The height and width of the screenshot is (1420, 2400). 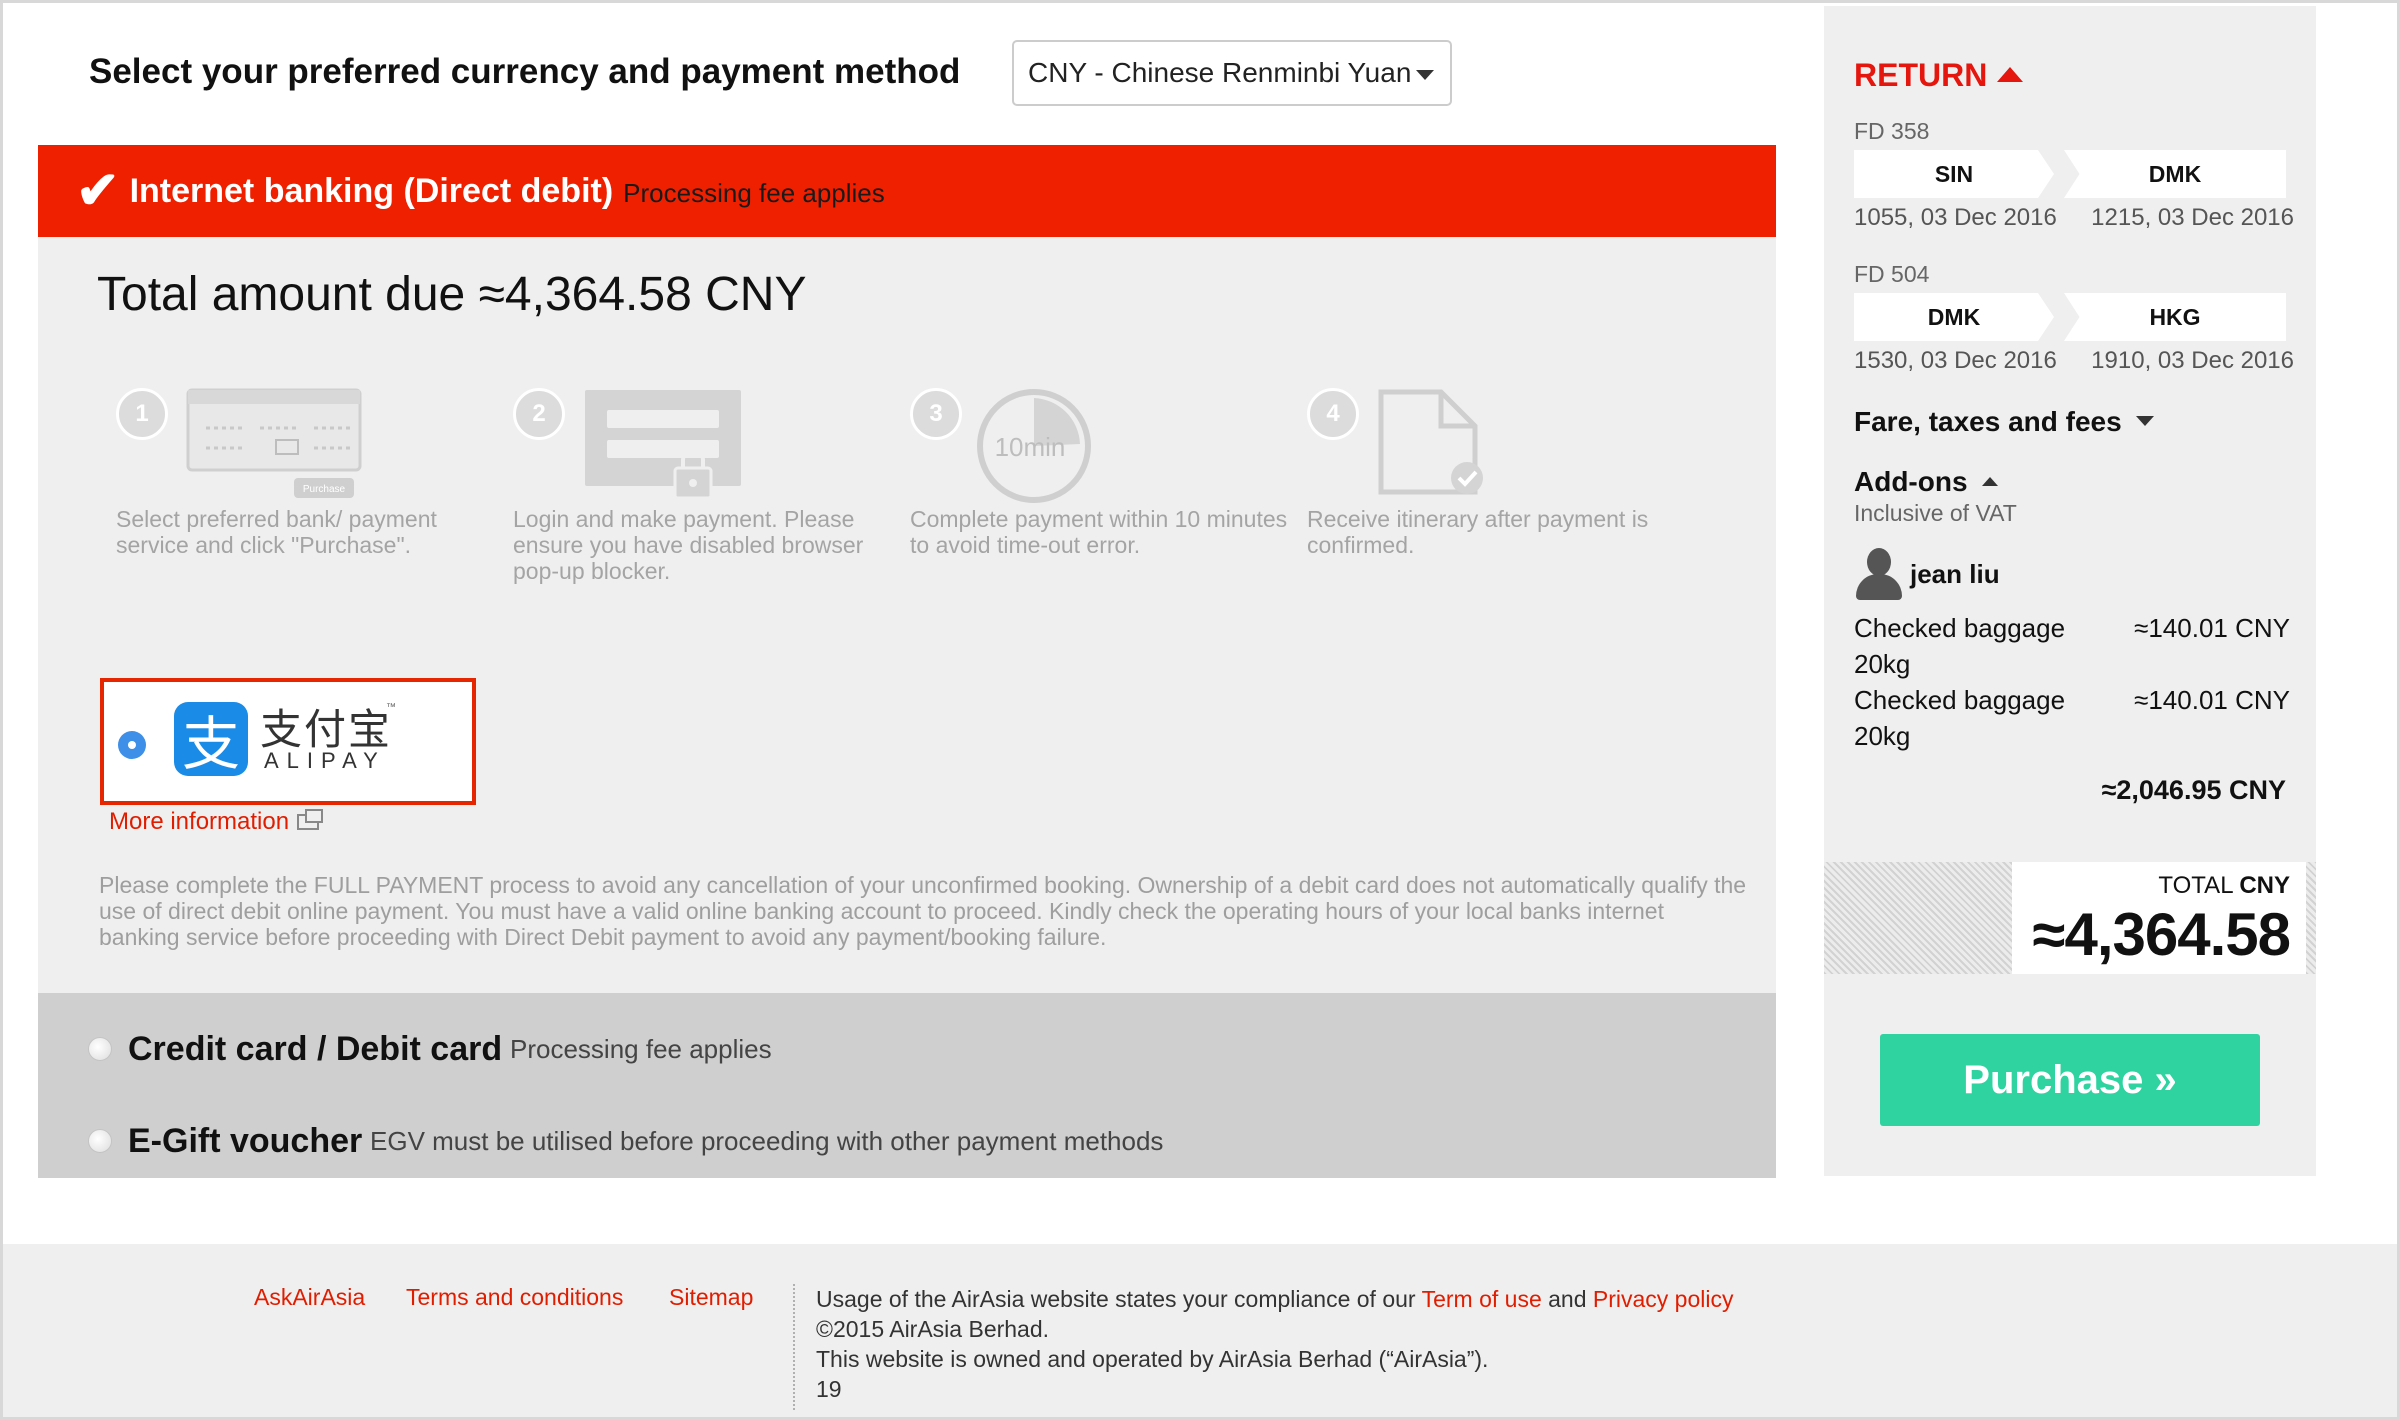 I want to click on alipay-trademark: ™, so click(x=391, y=707).